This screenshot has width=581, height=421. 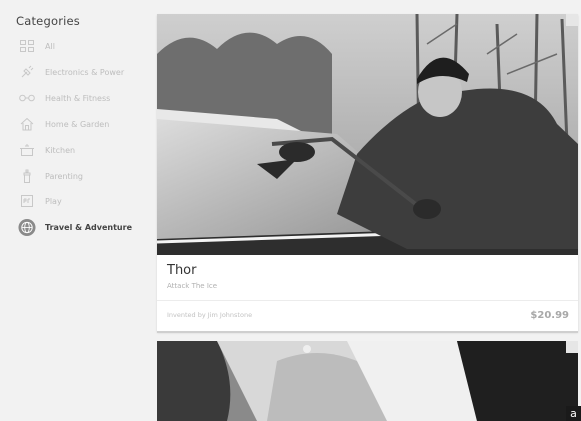 I want to click on category-label: Parenting, so click(x=64, y=176).